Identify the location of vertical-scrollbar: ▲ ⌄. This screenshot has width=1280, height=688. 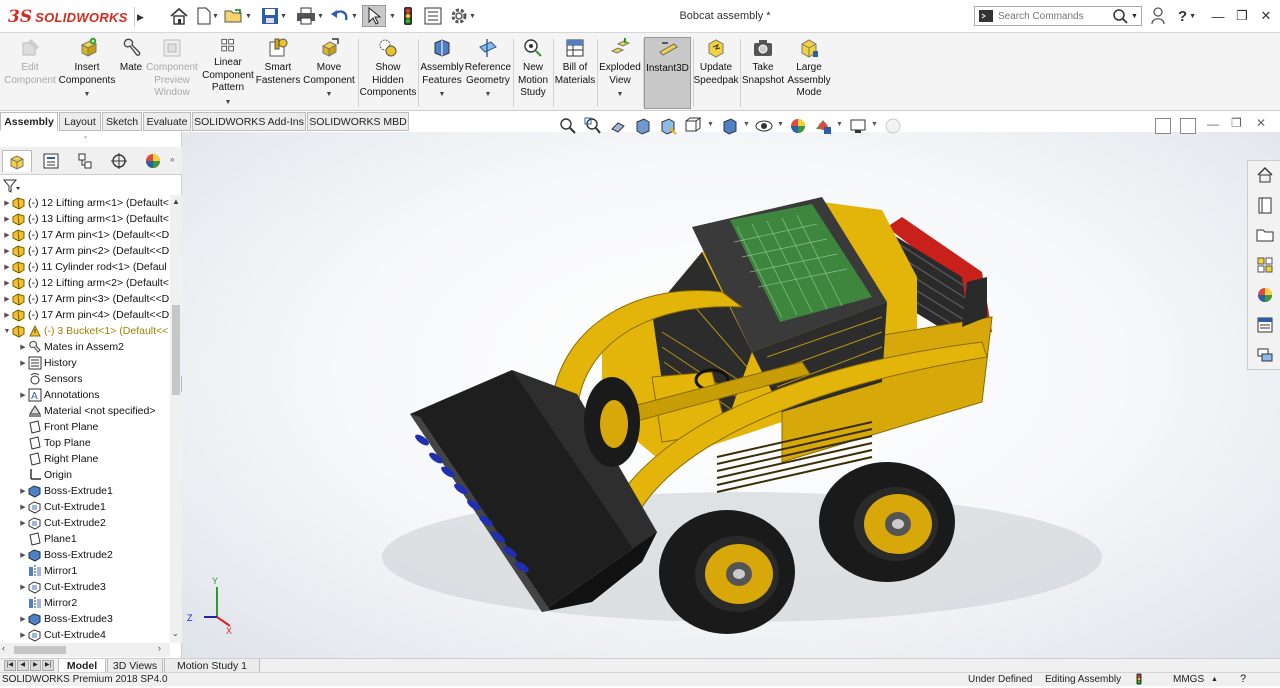
(176, 419).